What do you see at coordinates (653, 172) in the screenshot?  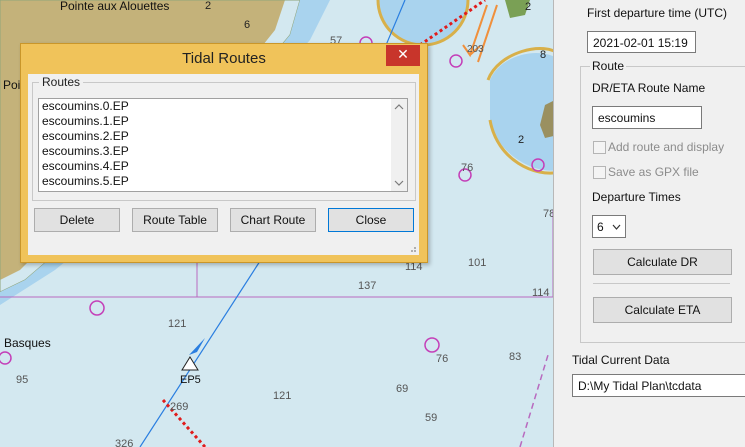 I see `save-gpx-label: Save as GPX file` at bounding box center [653, 172].